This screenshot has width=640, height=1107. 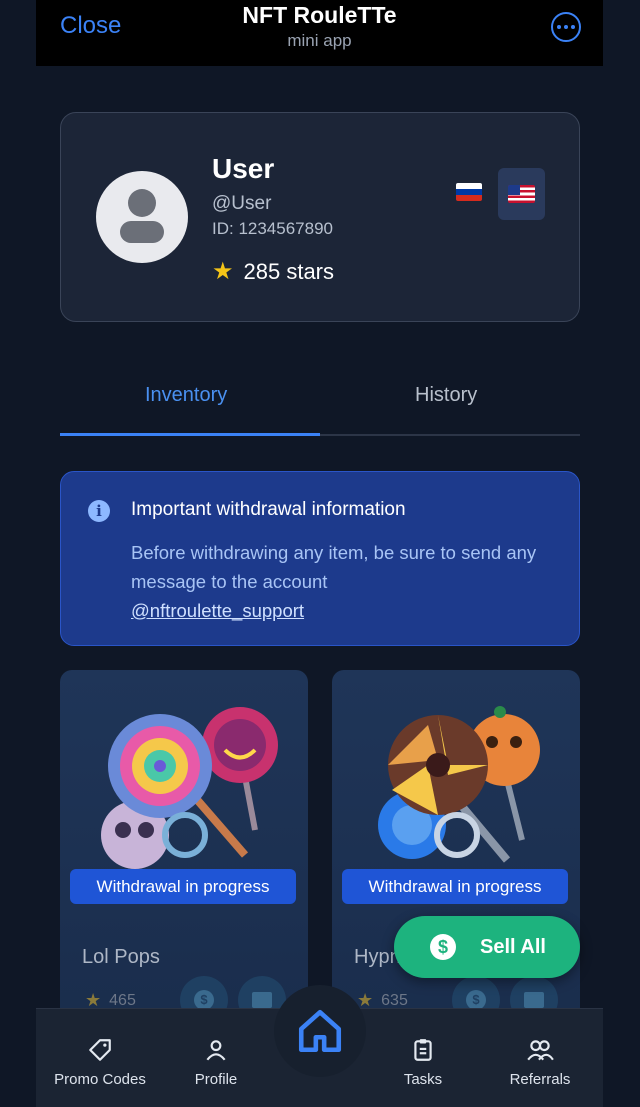 What do you see at coordinates (99, 511) in the screenshot?
I see `info-icon: i` at bounding box center [99, 511].